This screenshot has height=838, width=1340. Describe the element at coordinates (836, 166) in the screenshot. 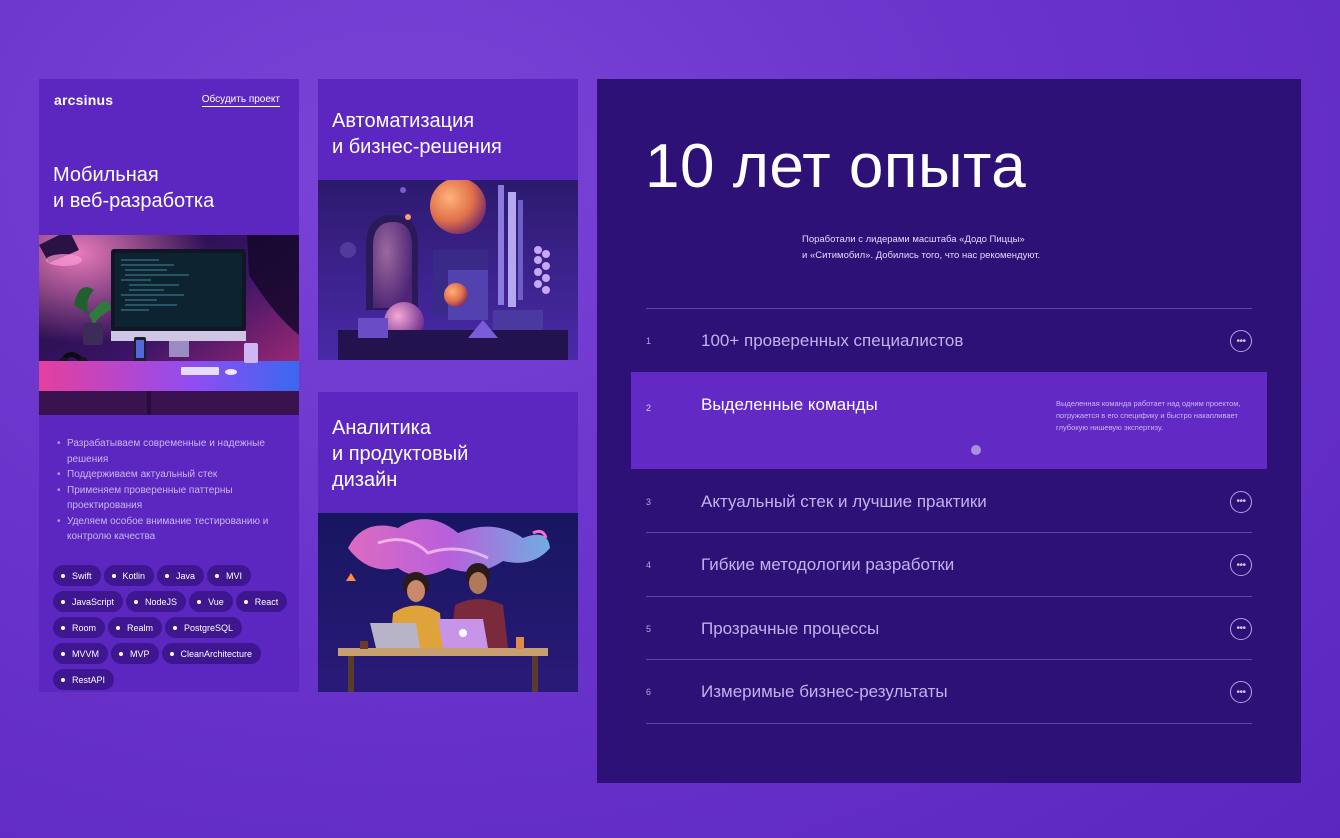

I see `experience-title: 10 лет опыта` at that location.